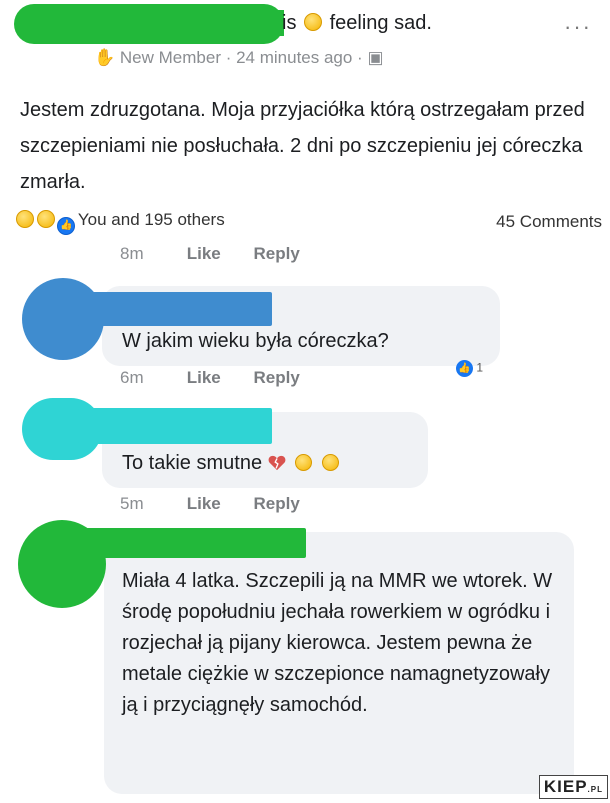  Describe the element at coordinates (151, 219) in the screenshot. I see `reactions-text: You and 195 others` at that location.